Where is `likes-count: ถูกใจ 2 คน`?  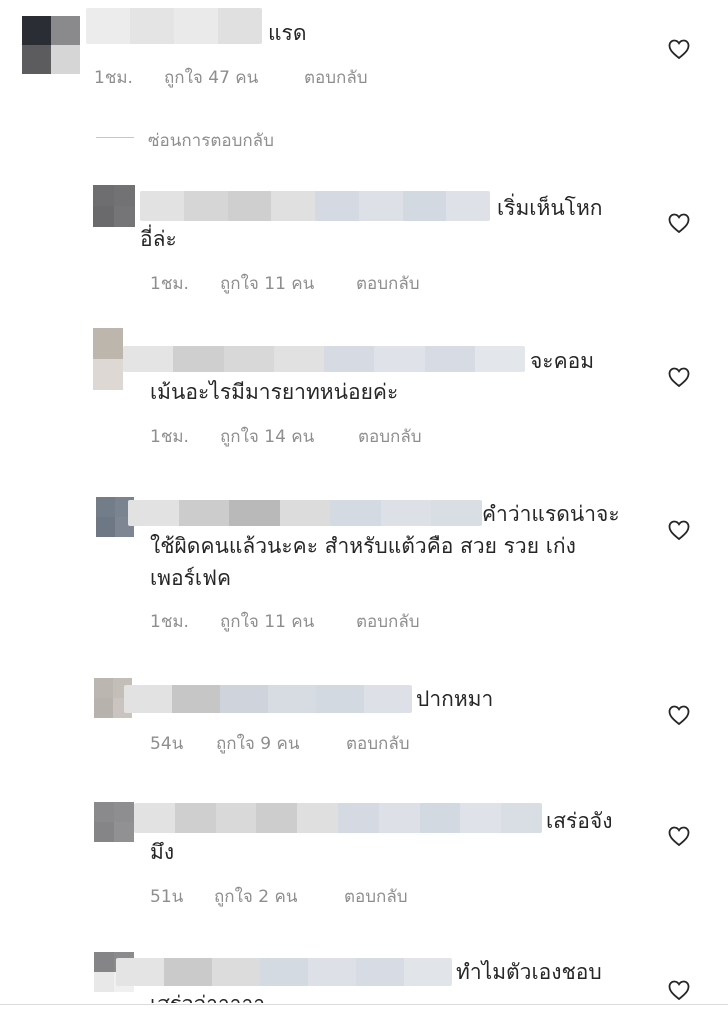 likes-count: ถูกใจ 2 คน is located at coordinates (255, 896).